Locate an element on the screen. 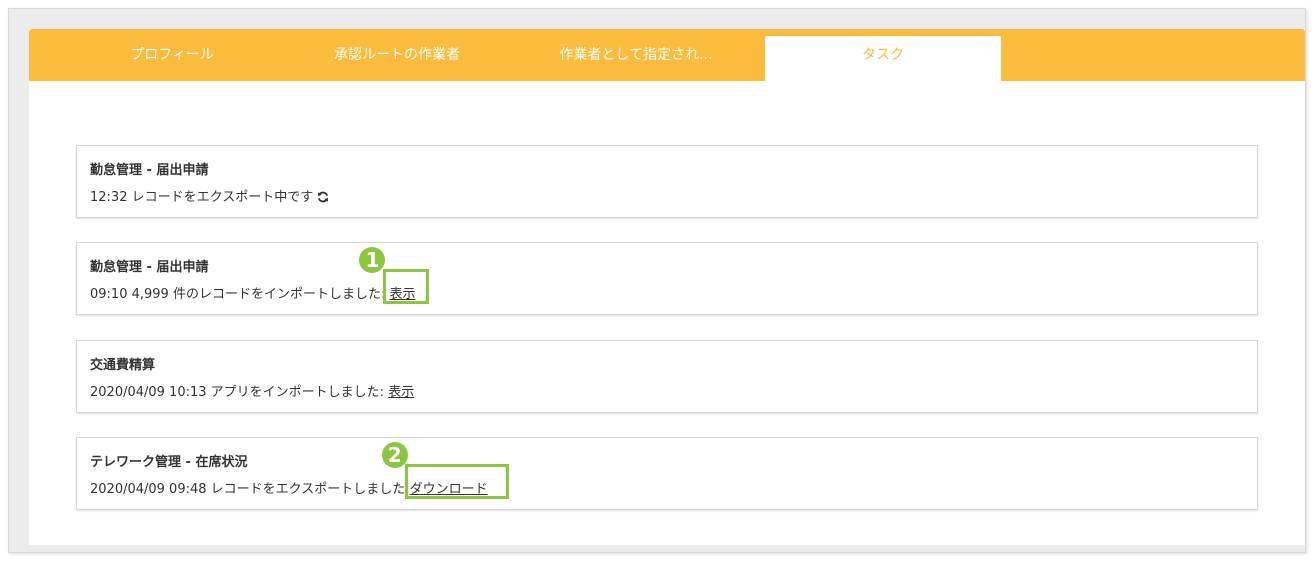 The image size is (1316, 561). tab-bar: プロフィール 承認ルートの作業者 作業者として指定され... タスク is located at coordinates (667, 55).